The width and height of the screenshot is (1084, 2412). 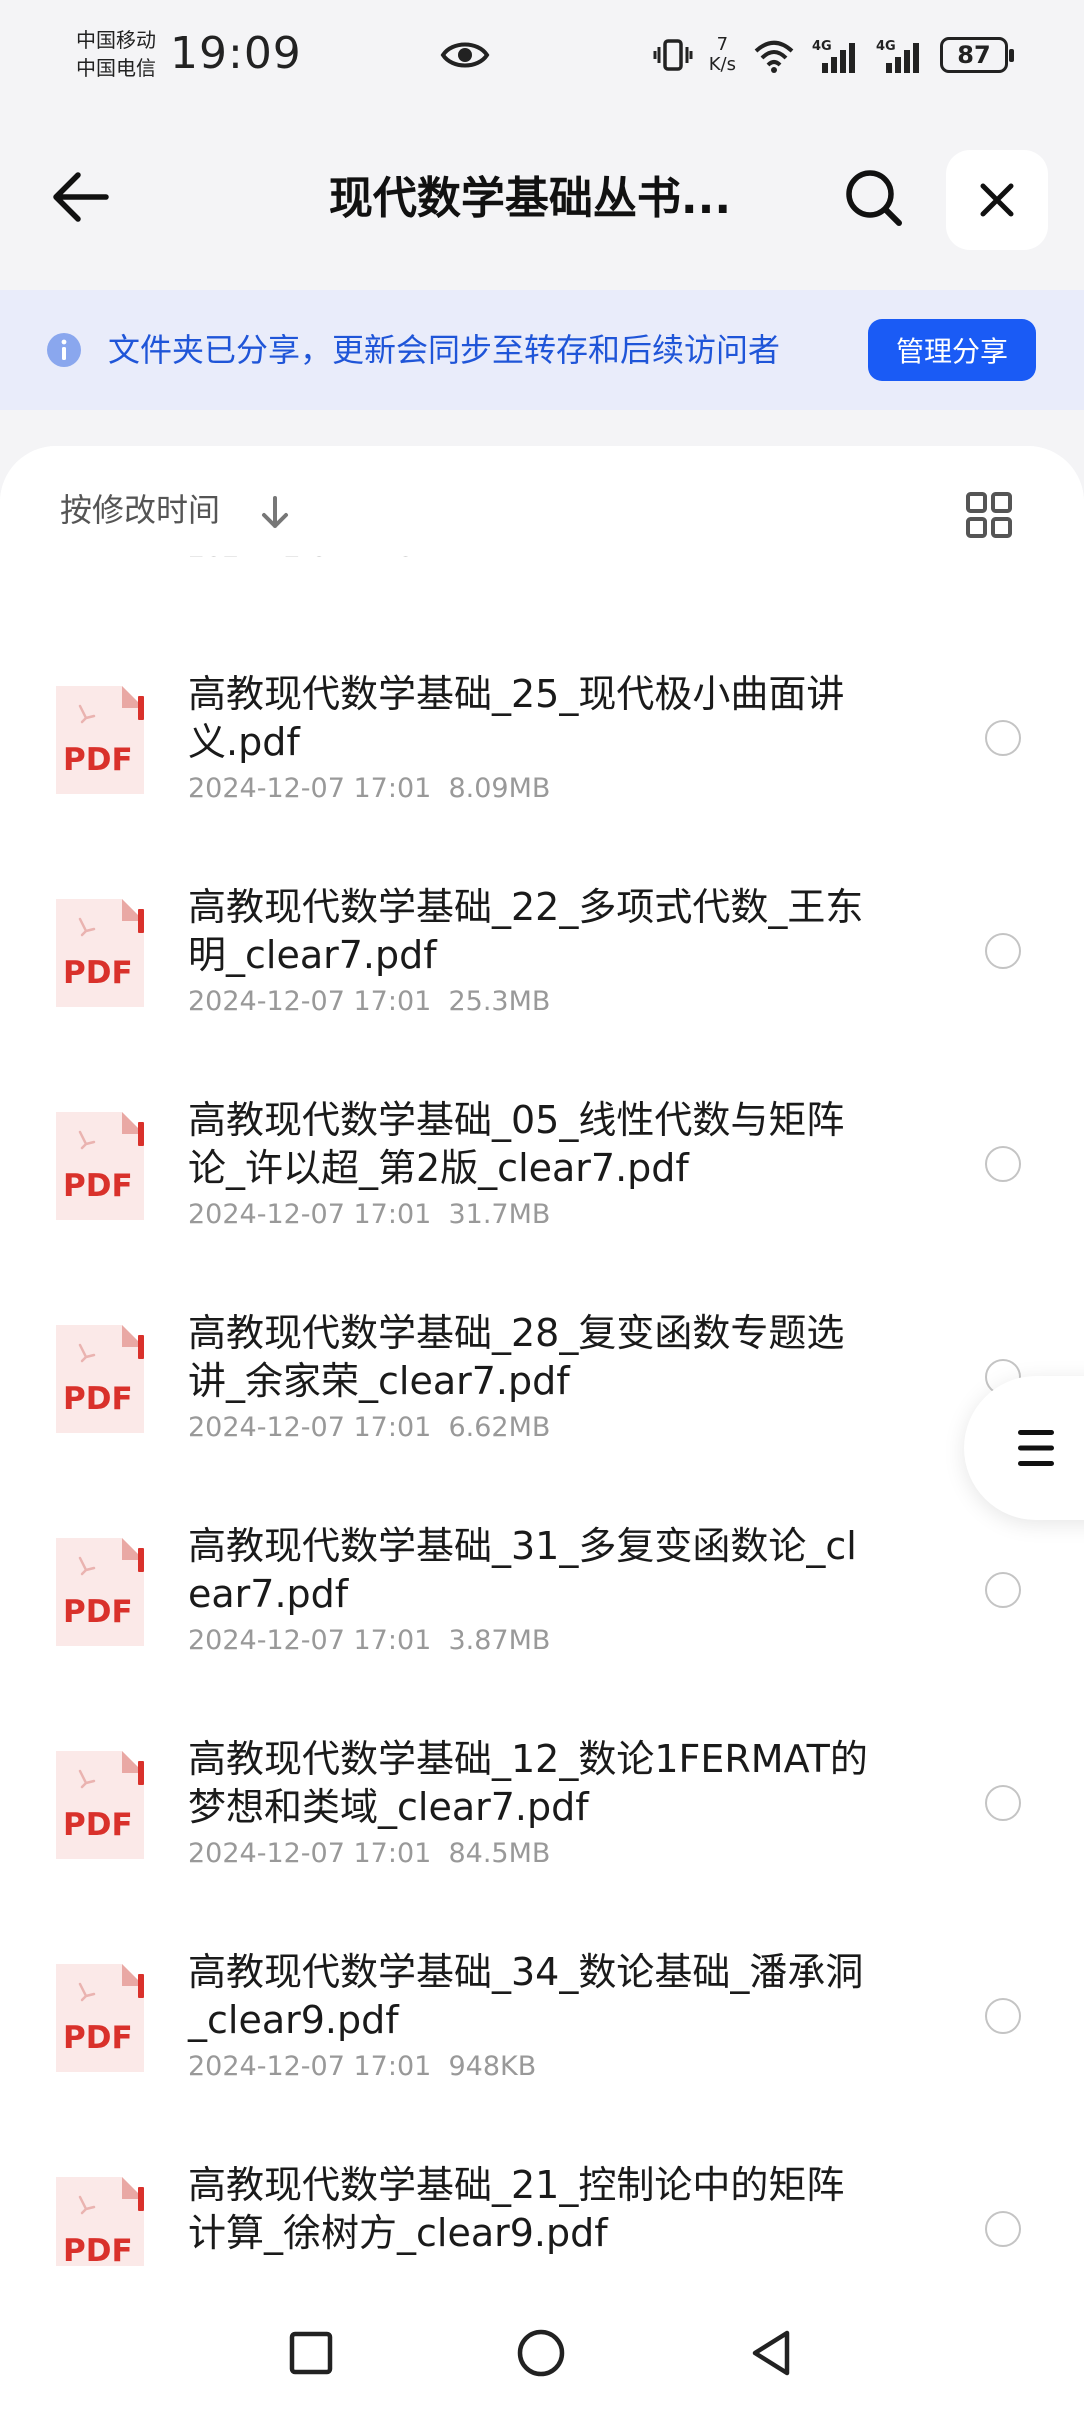 What do you see at coordinates (774, 56) in the screenshot?
I see `wifi-icon` at bounding box center [774, 56].